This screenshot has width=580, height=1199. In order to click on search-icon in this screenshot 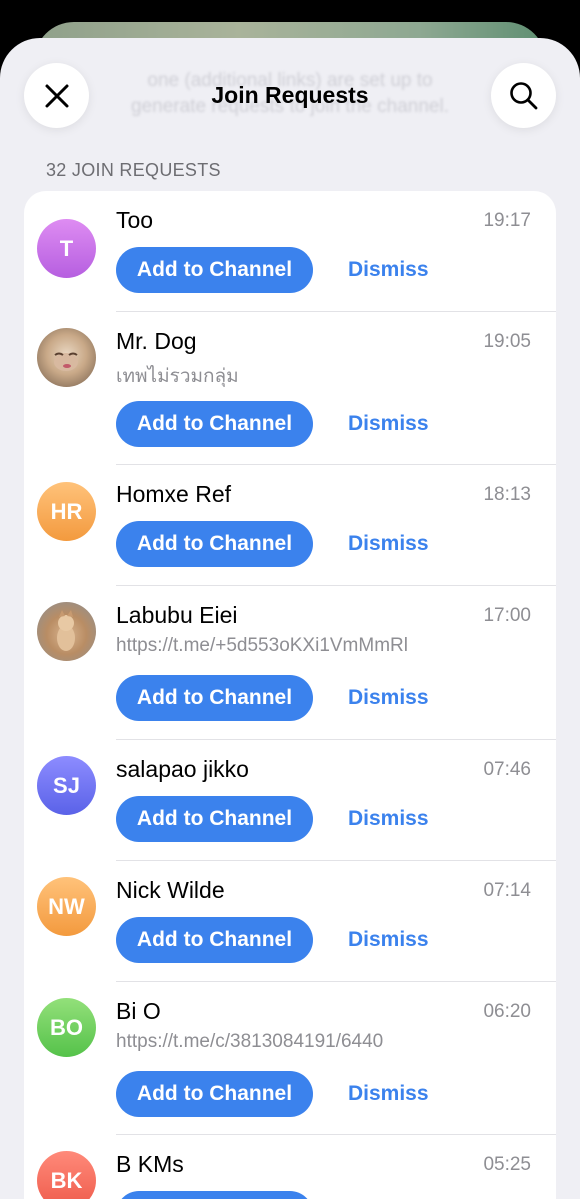, I will do `click(523, 95)`.